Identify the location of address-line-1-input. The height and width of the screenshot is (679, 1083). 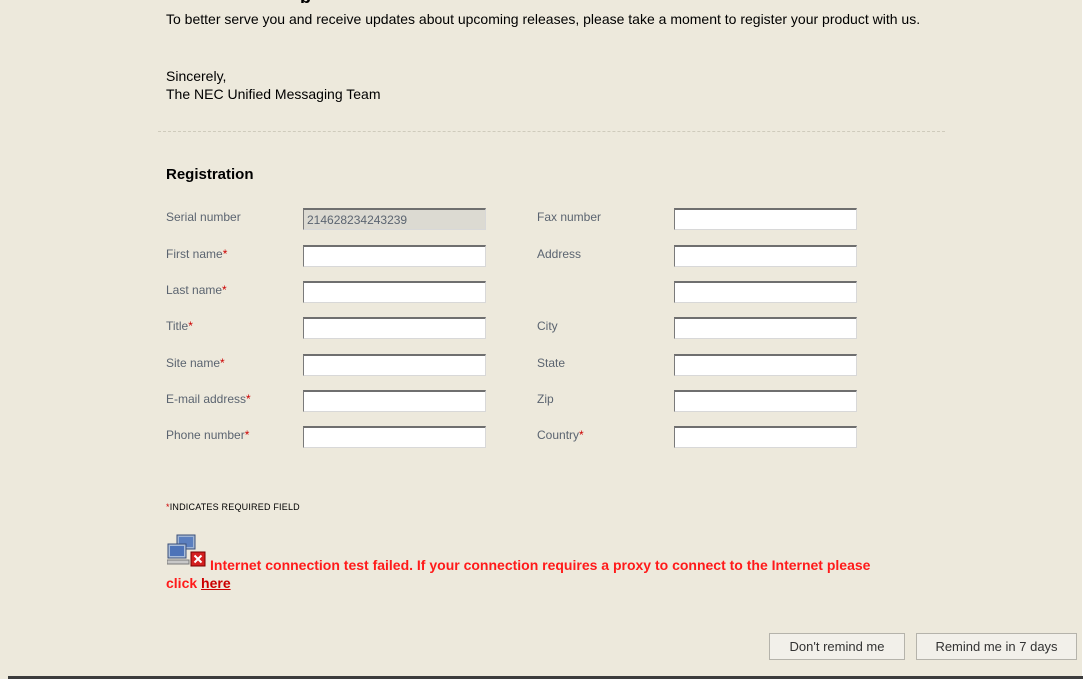
(765, 256).